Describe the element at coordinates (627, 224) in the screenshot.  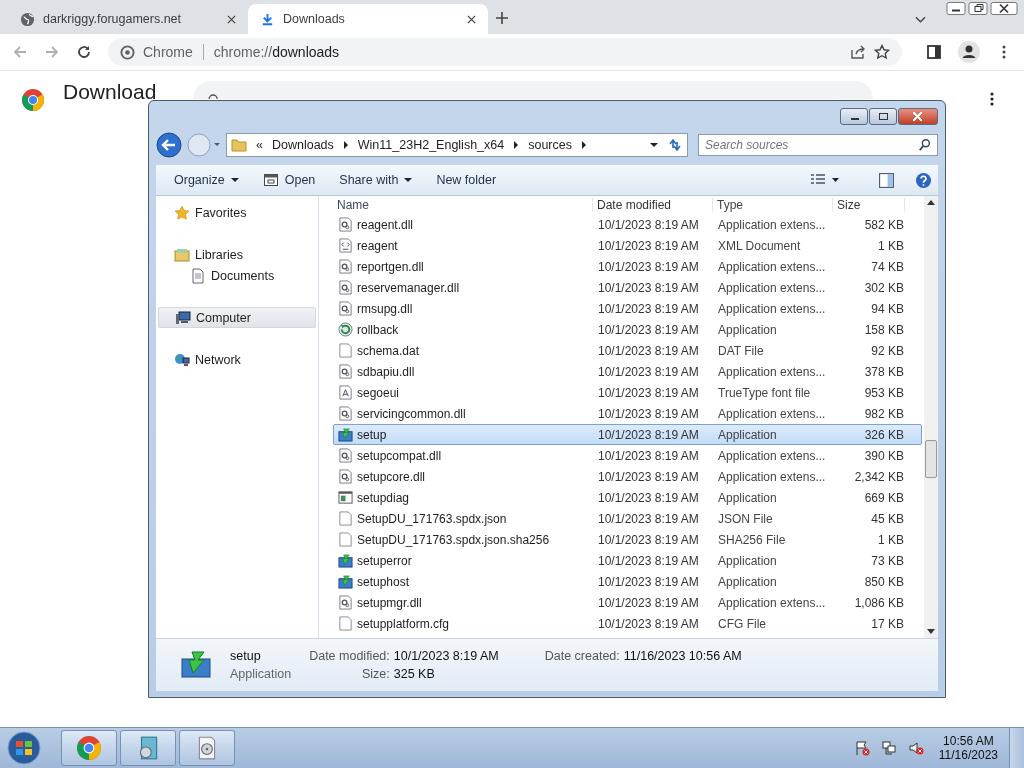
I see `file-row: reagent.dll 10/1/2023 8:19 AM Application extens... 582 KB` at that location.